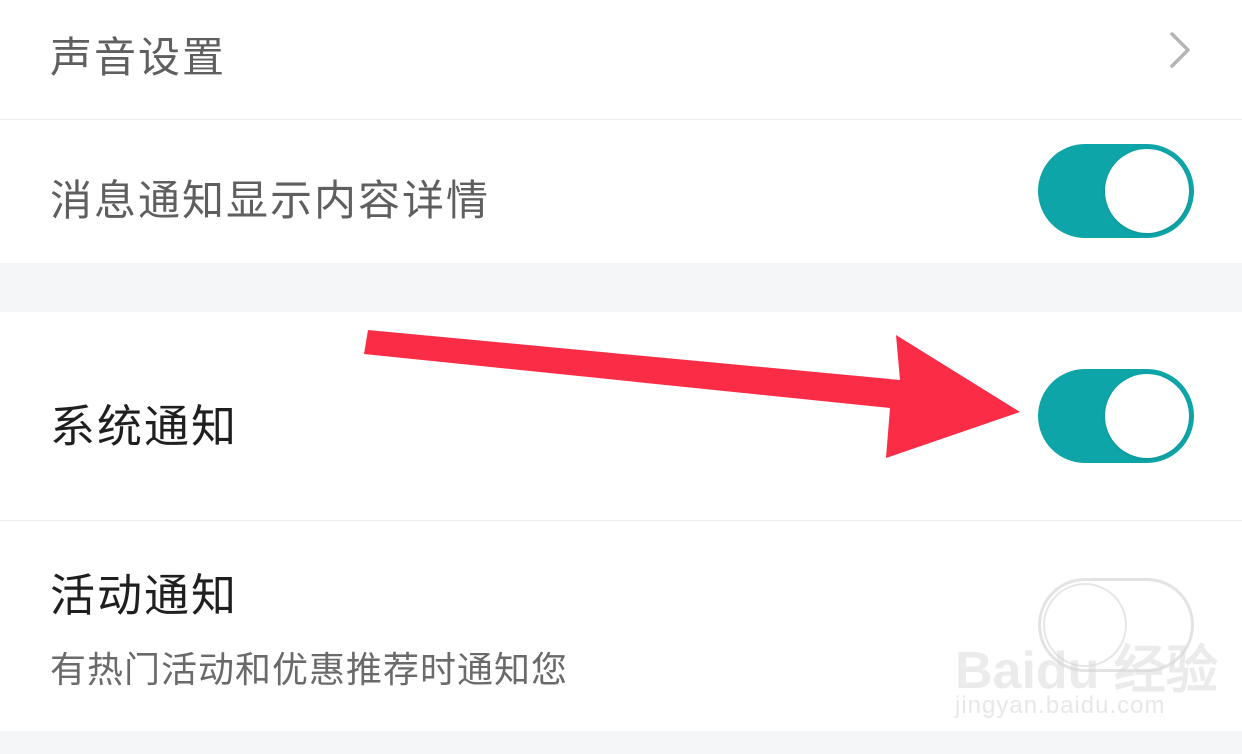  Describe the element at coordinates (144, 595) in the screenshot. I see `activity-notify-label: 活动通知` at that location.